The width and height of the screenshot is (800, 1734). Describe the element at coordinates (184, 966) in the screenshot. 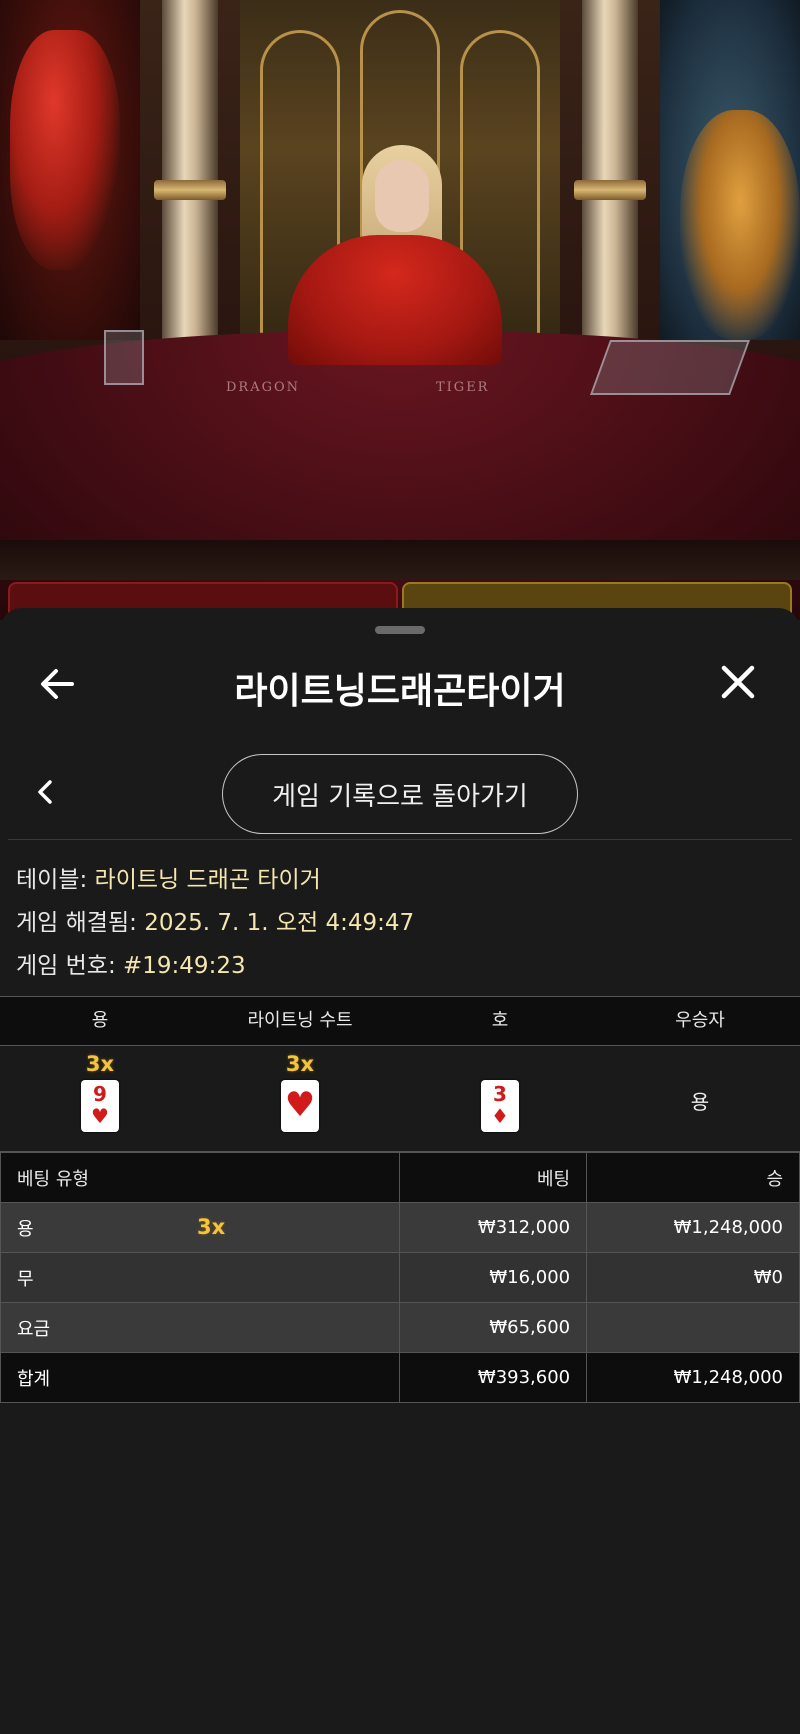

I see `info-game-number-value: #19:49:23` at that location.